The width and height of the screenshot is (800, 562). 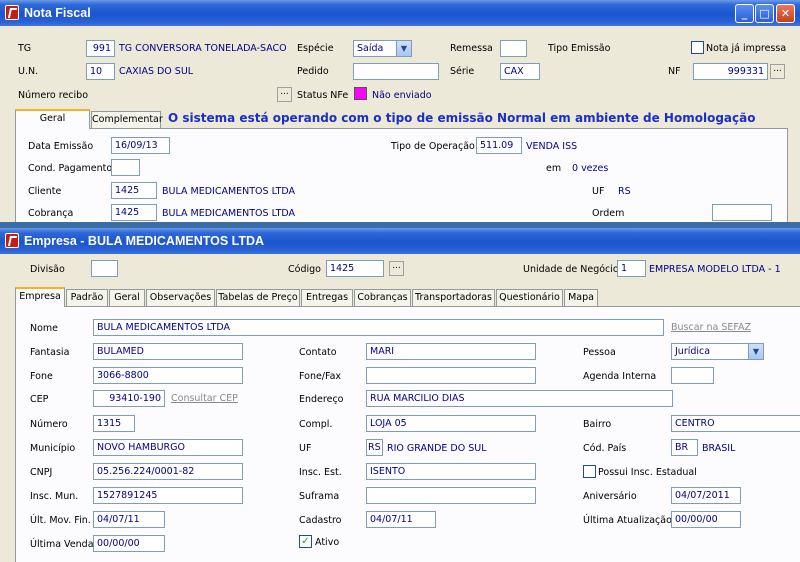 What do you see at coordinates (785, 13) in the screenshot?
I see `close-button: ✕` at bounding box center [785, 13].